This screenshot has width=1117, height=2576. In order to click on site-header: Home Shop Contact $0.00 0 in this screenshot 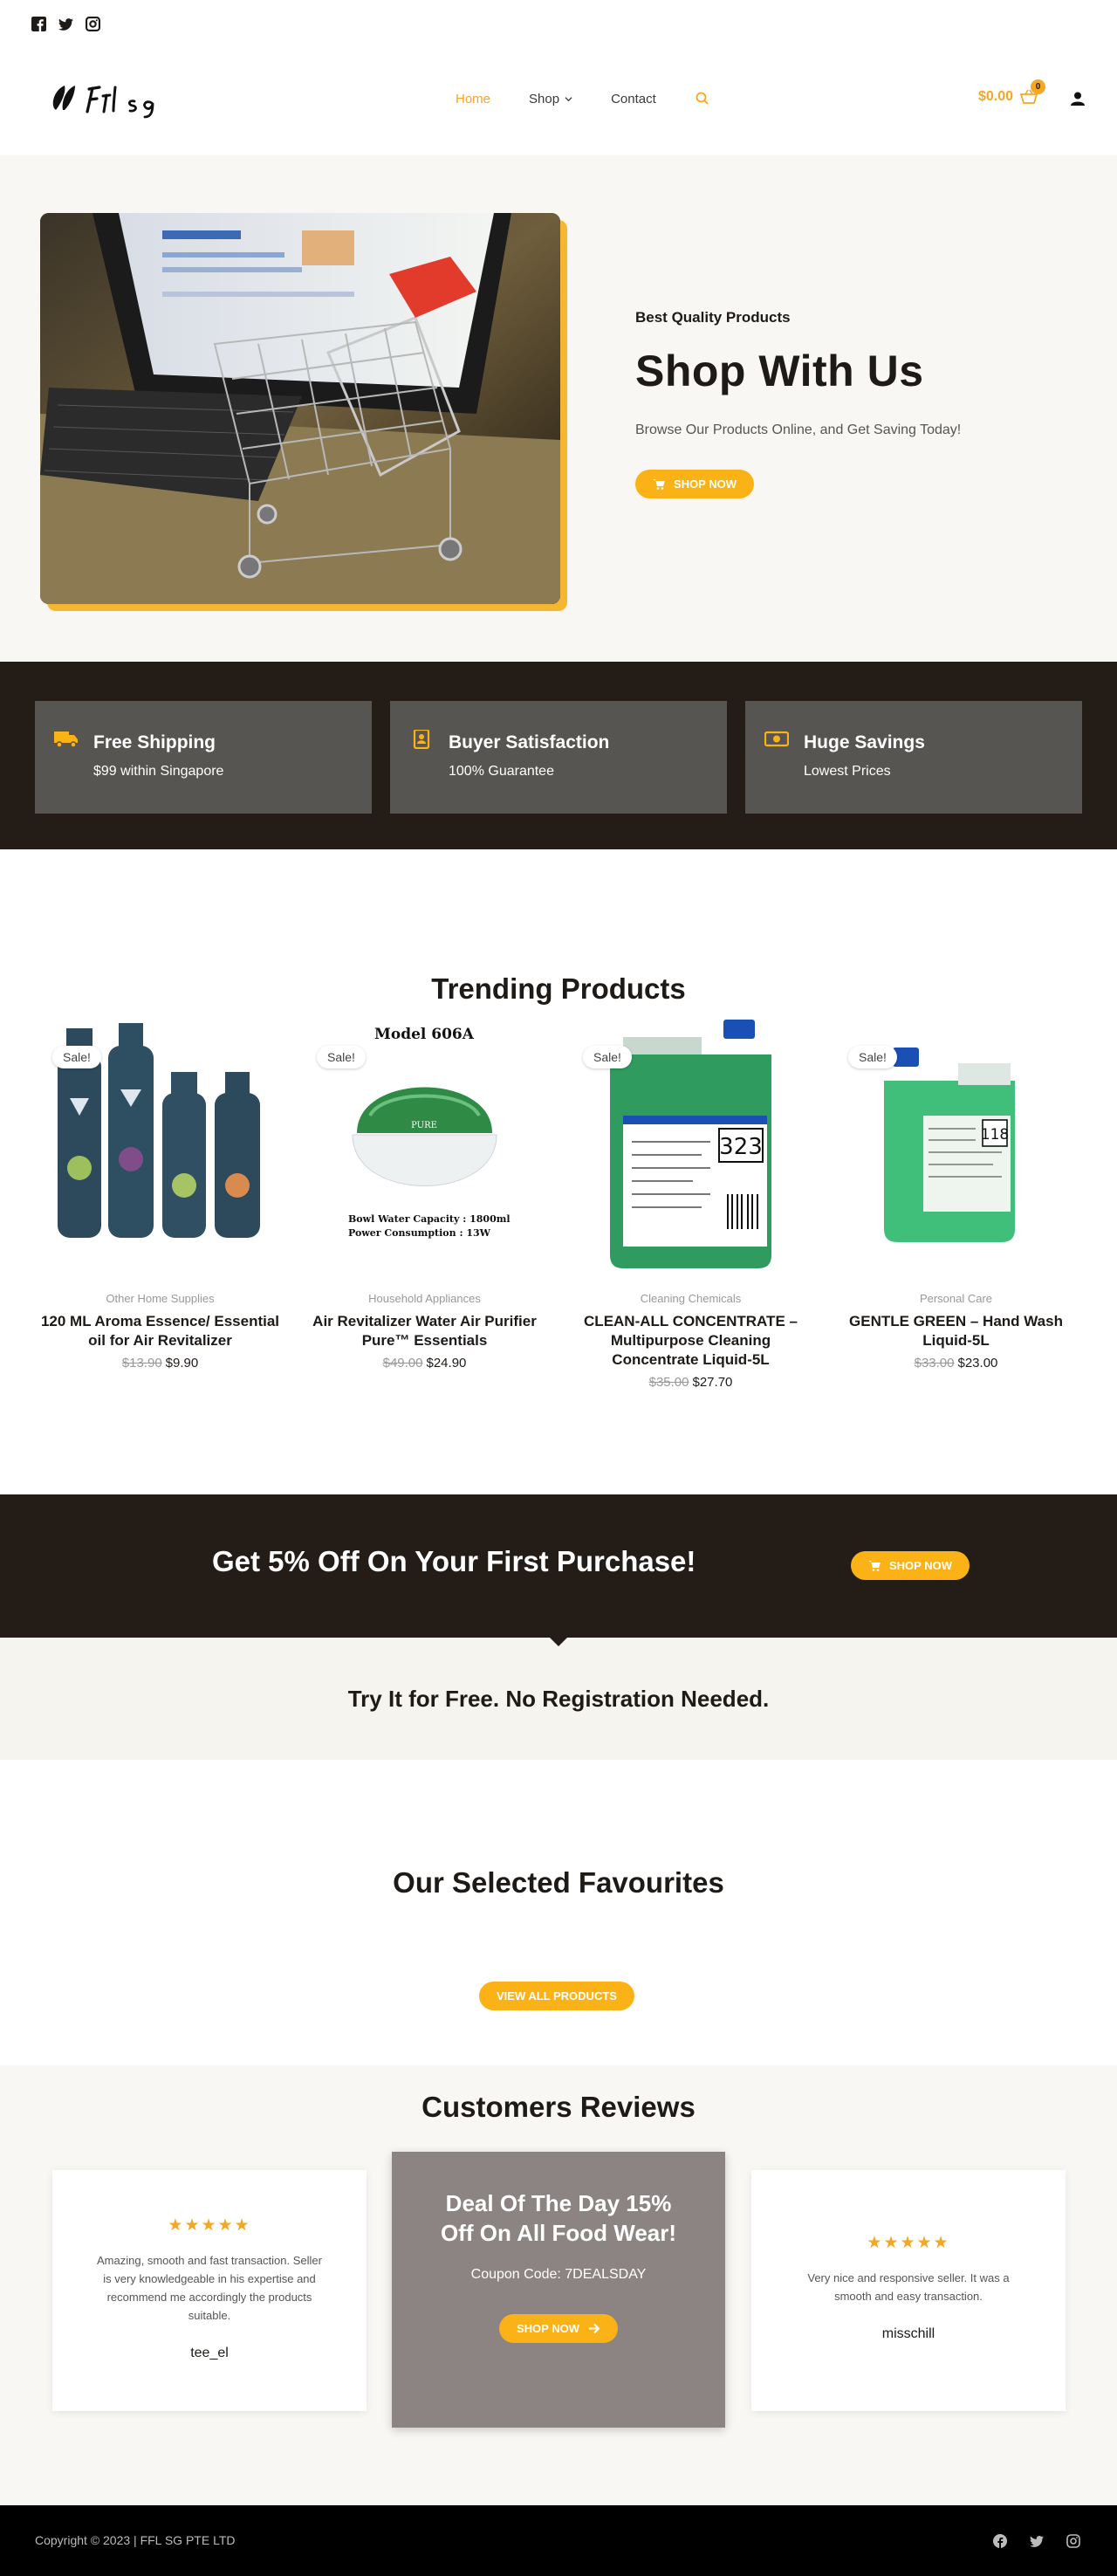, I will do `click(558, 101)`.